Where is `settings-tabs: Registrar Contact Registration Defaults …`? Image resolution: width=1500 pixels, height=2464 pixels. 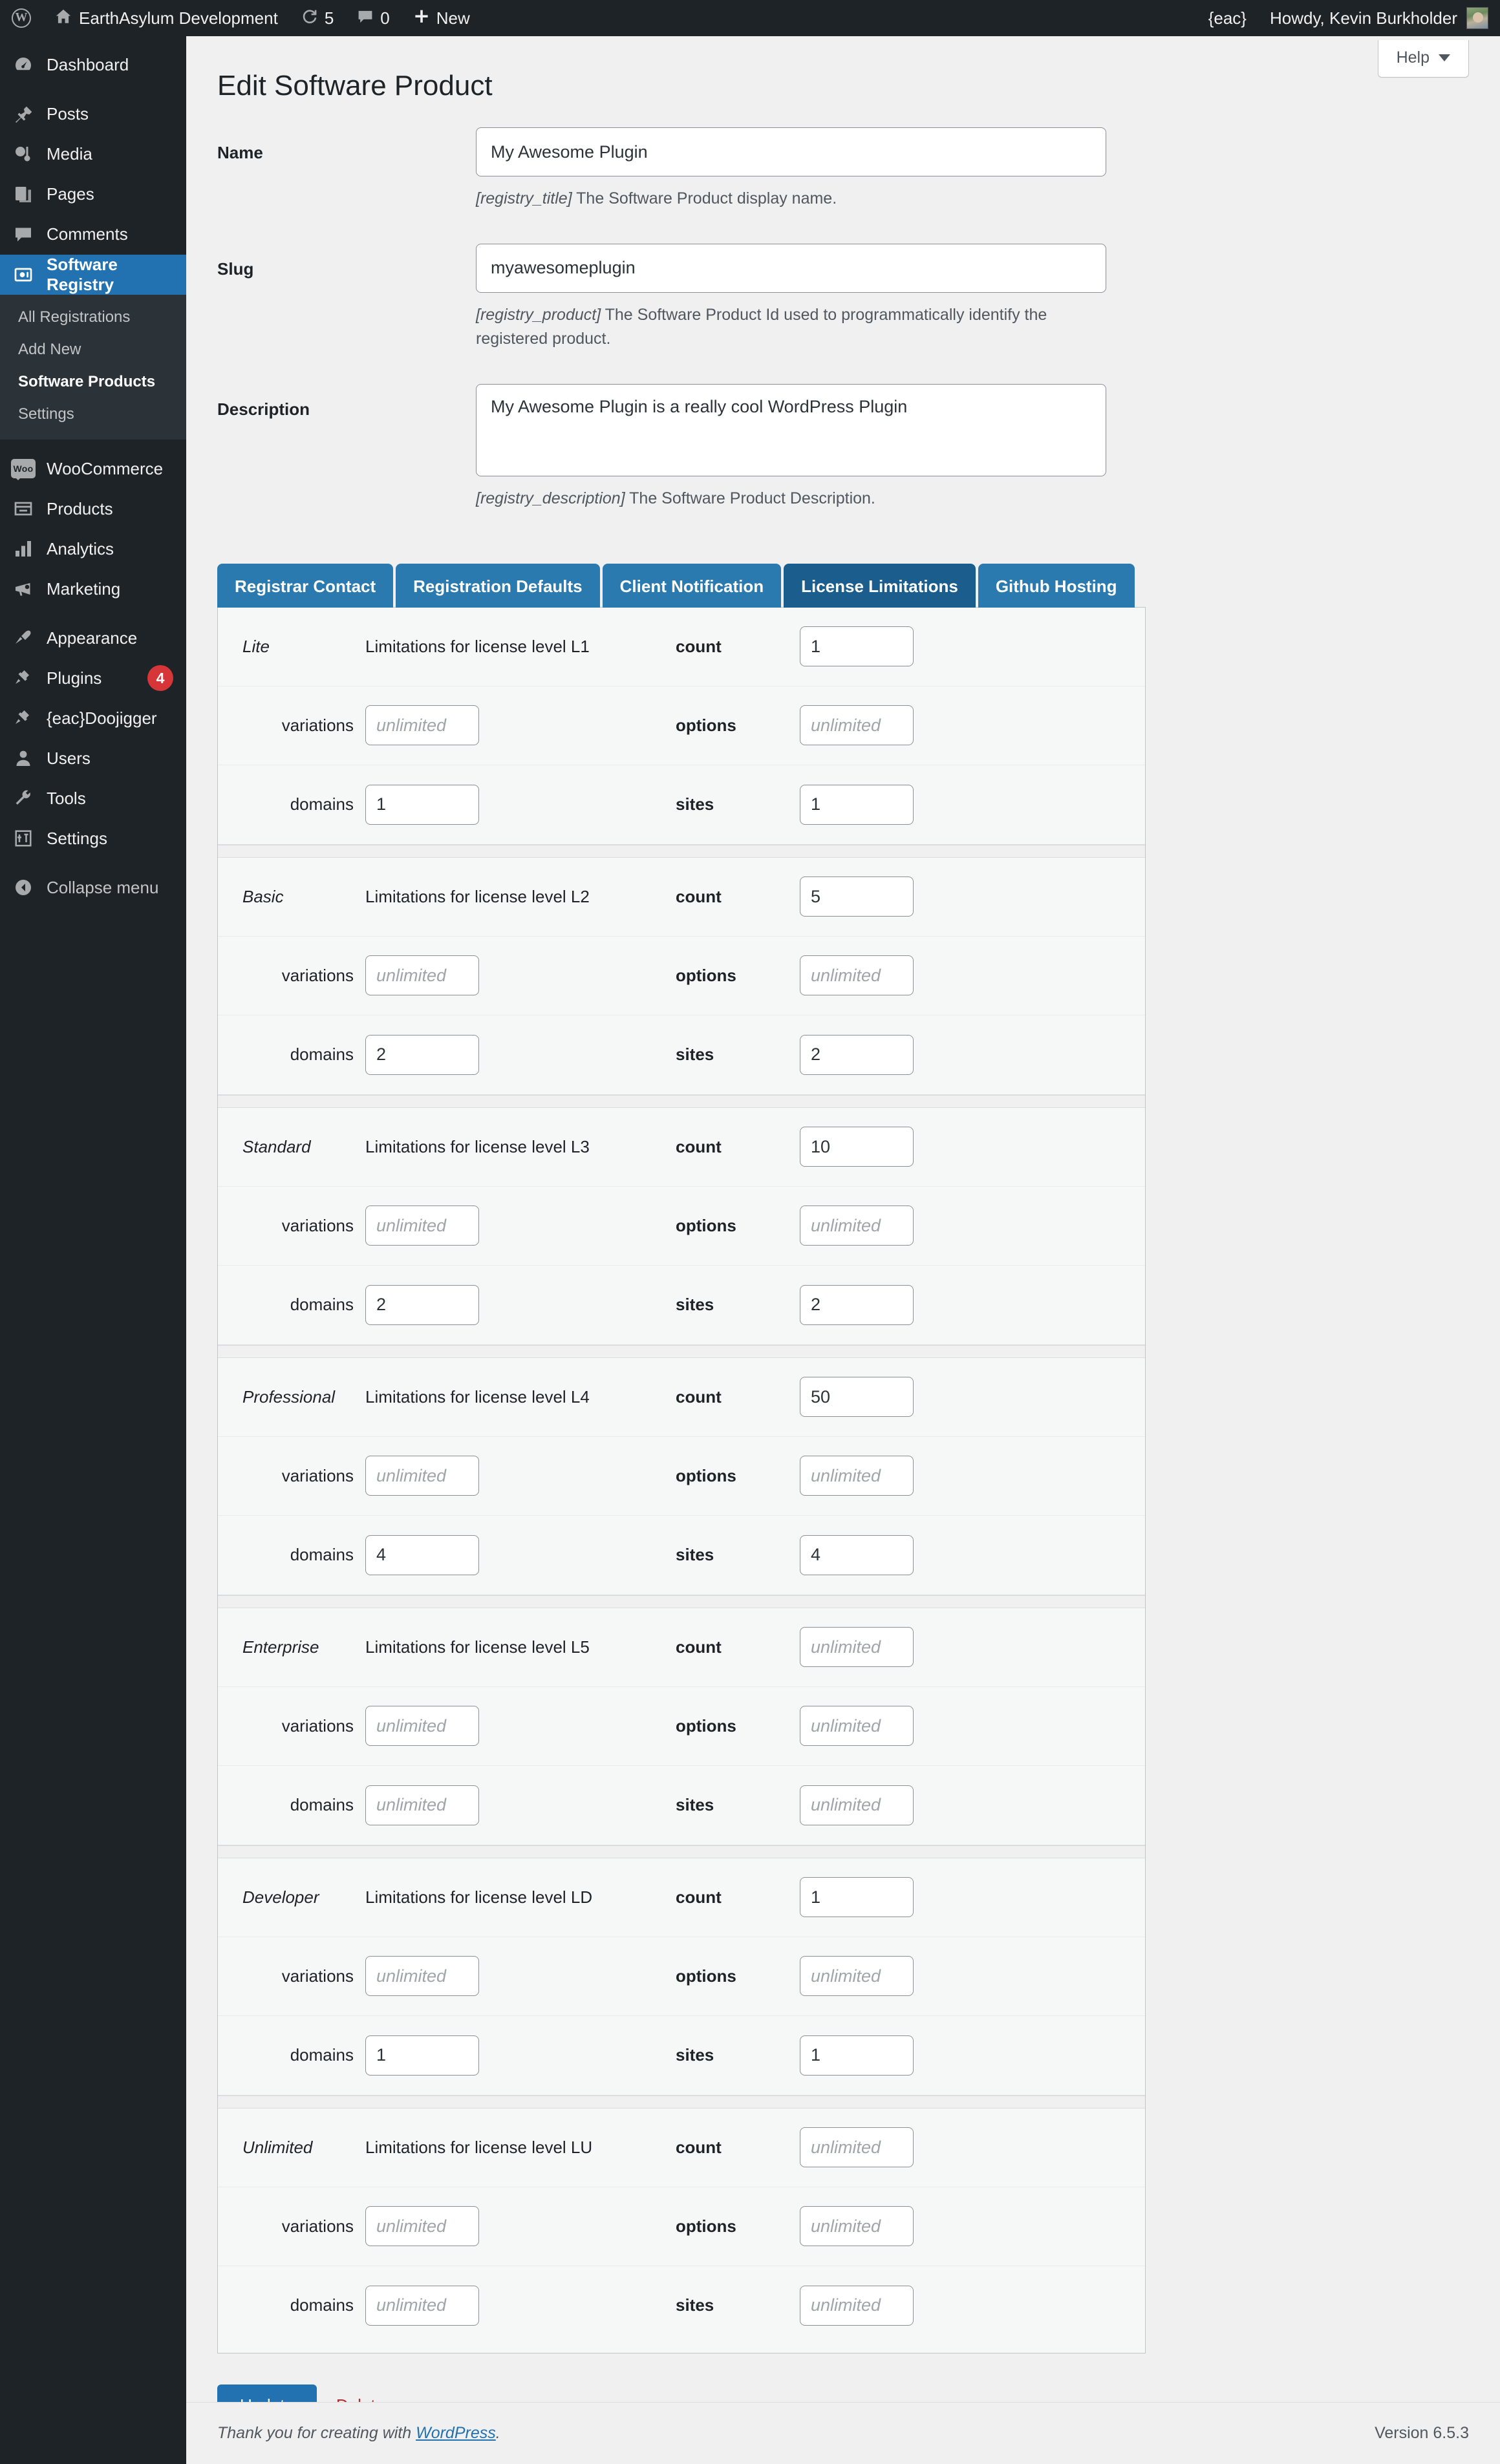
settings-tabs: Registrar Contact Registration Defaults … is located at coordinates (858, 586).